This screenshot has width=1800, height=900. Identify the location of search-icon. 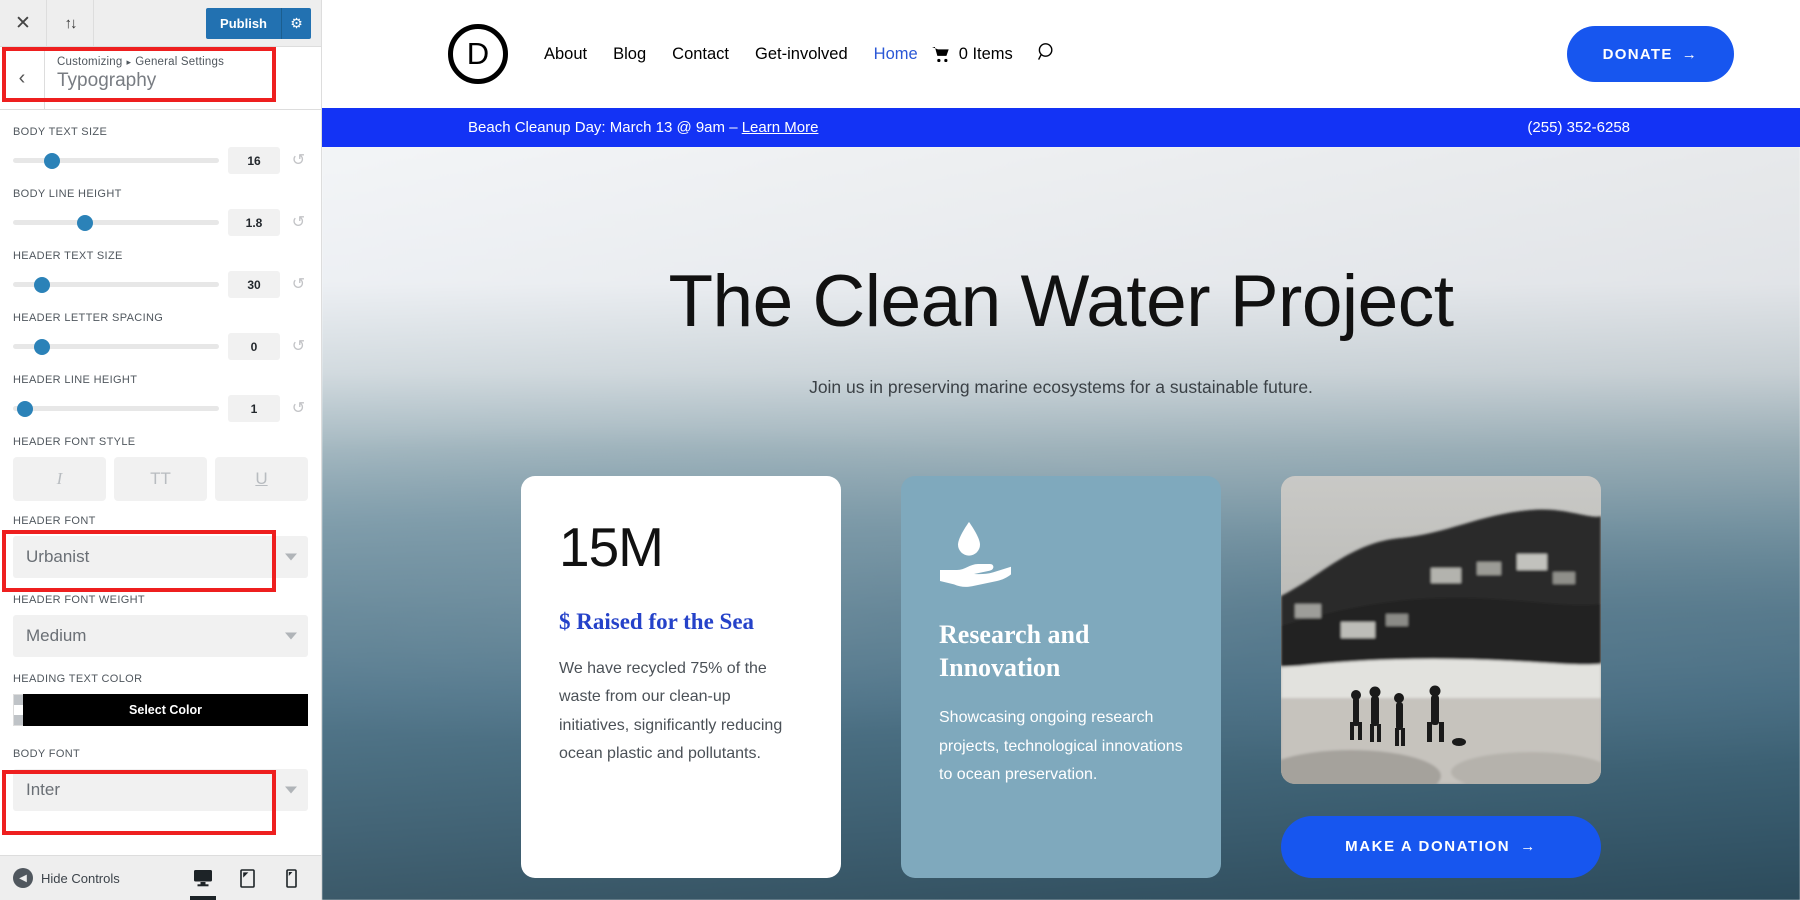
(1047, 54).